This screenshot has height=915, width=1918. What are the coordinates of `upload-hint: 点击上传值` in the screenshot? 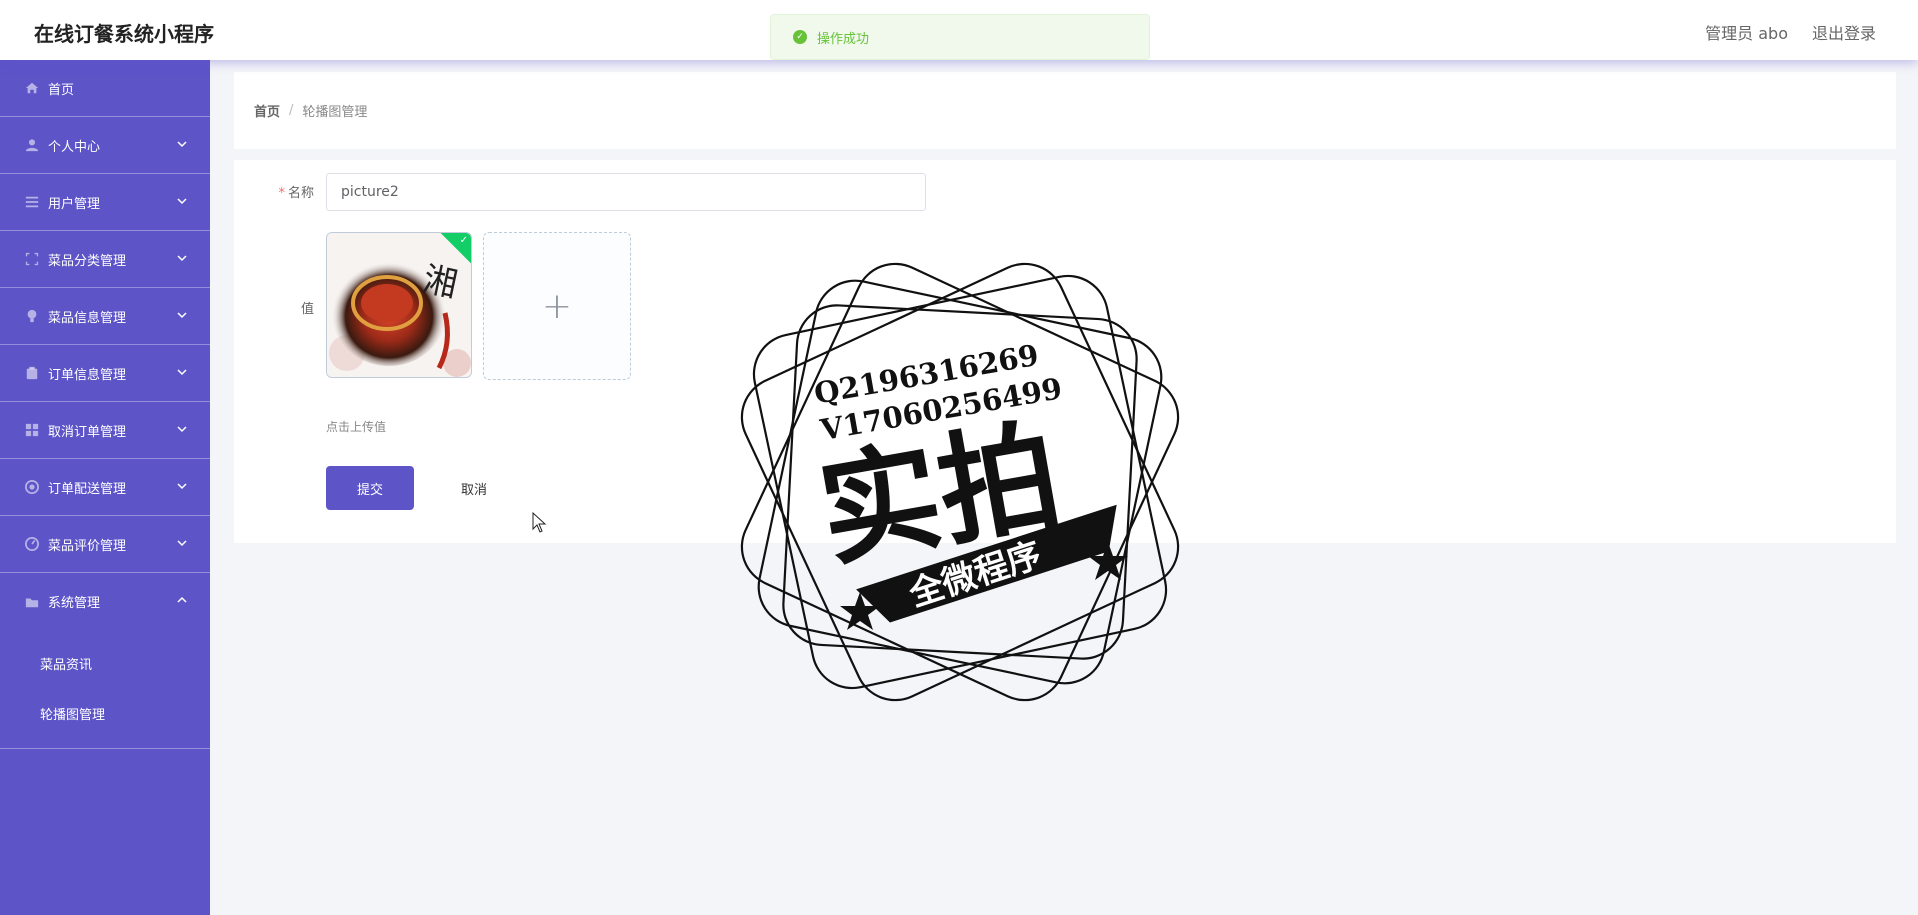 It's located at (356, 427).